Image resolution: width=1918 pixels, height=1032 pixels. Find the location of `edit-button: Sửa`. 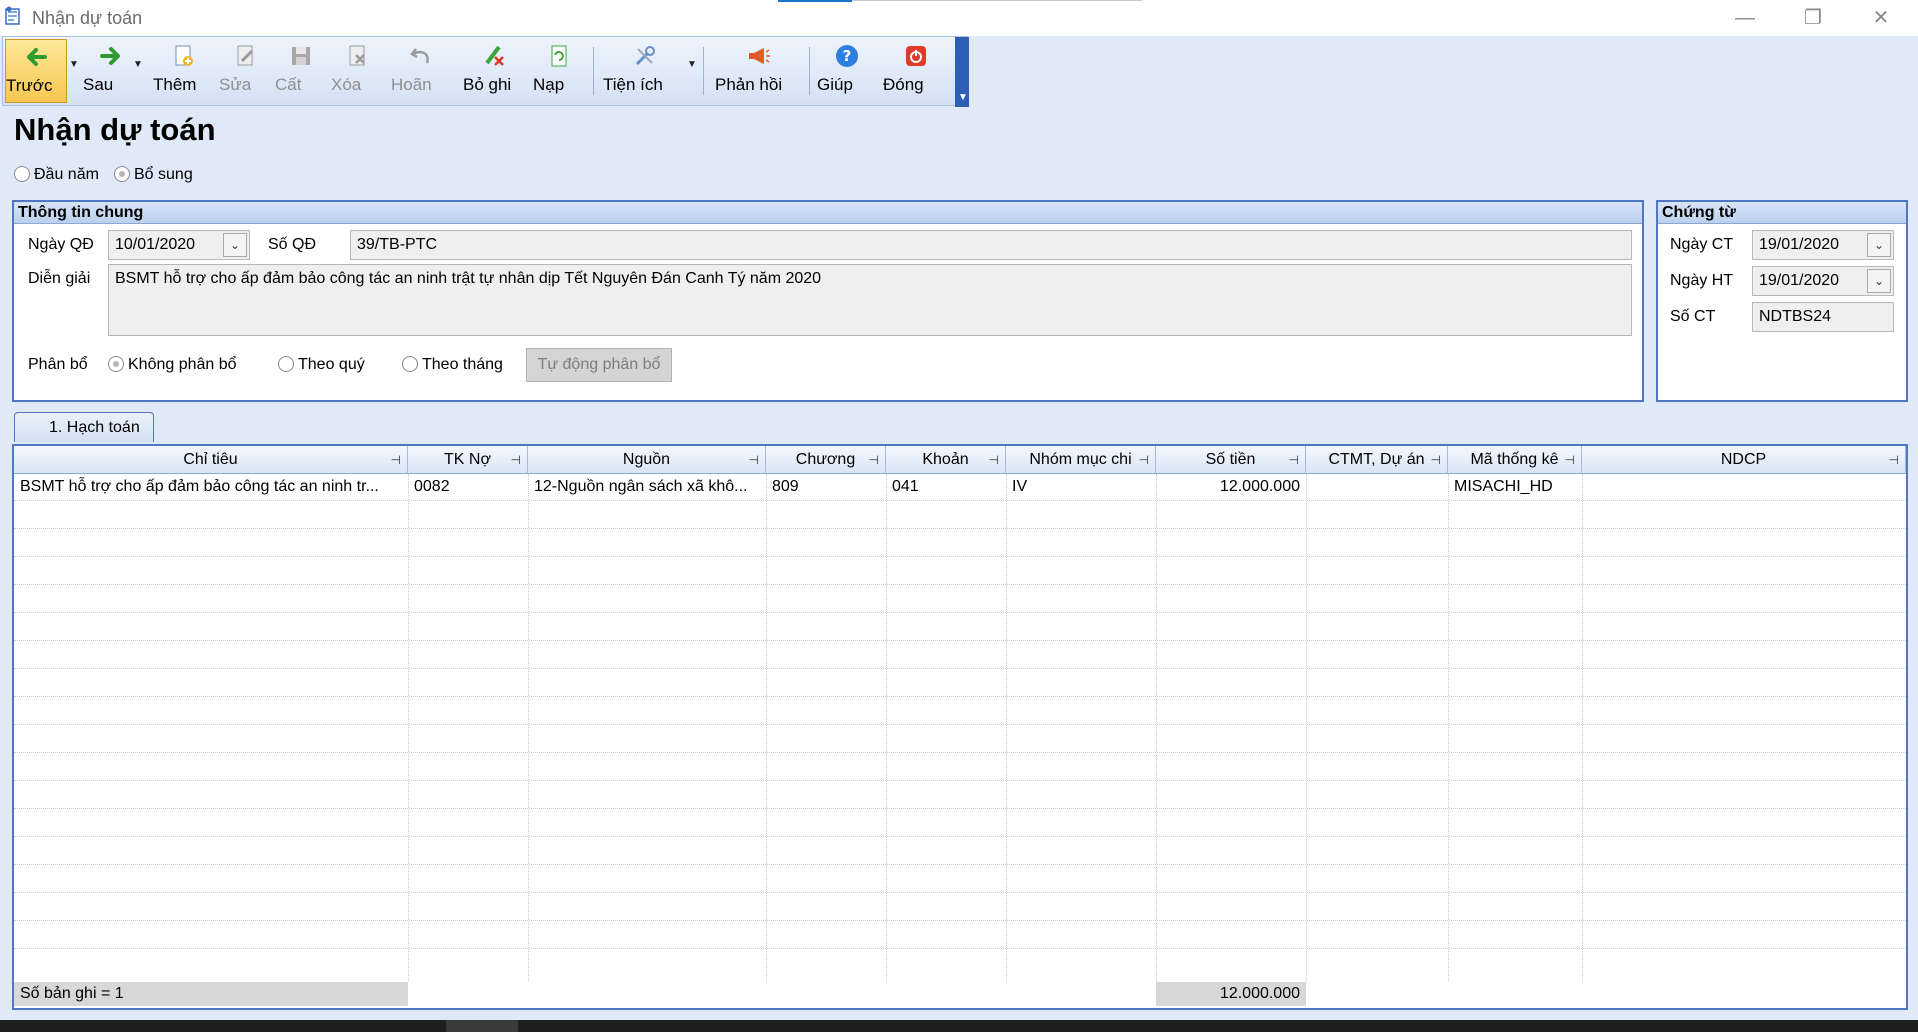

edit-button: Sửa is located at coordinates (245, 71).